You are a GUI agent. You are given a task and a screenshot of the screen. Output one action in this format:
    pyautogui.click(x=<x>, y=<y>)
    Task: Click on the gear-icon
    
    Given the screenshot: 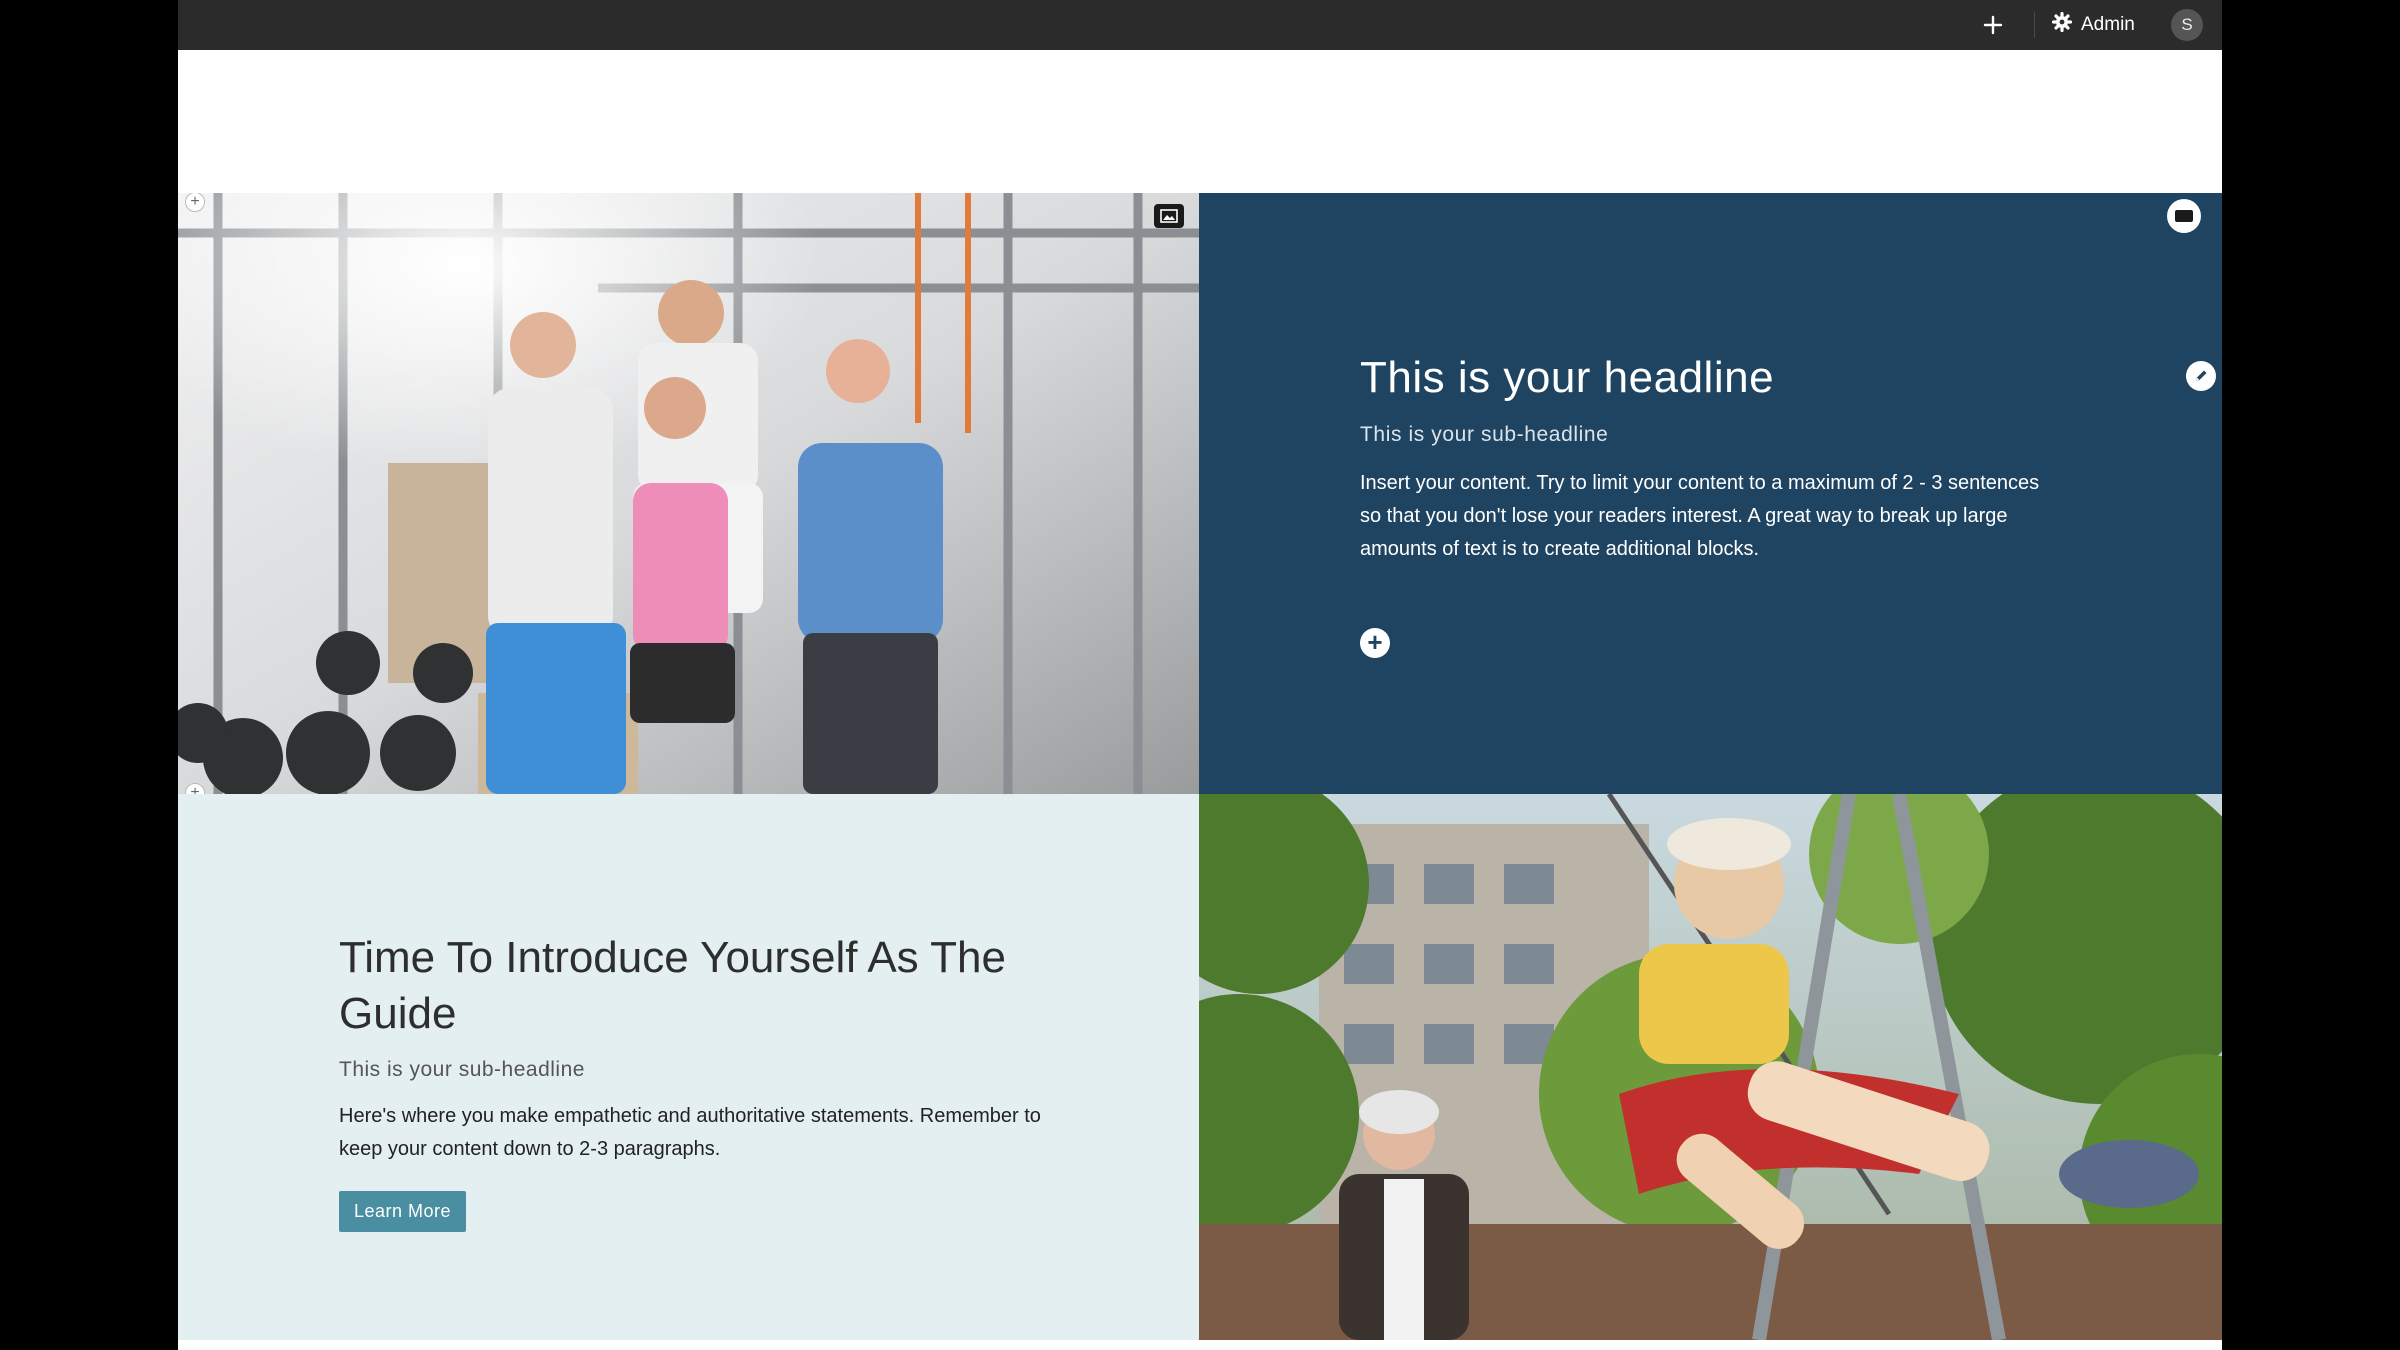 What is the action you would take?
    pyautogui.click(x=2062, y=24)
    